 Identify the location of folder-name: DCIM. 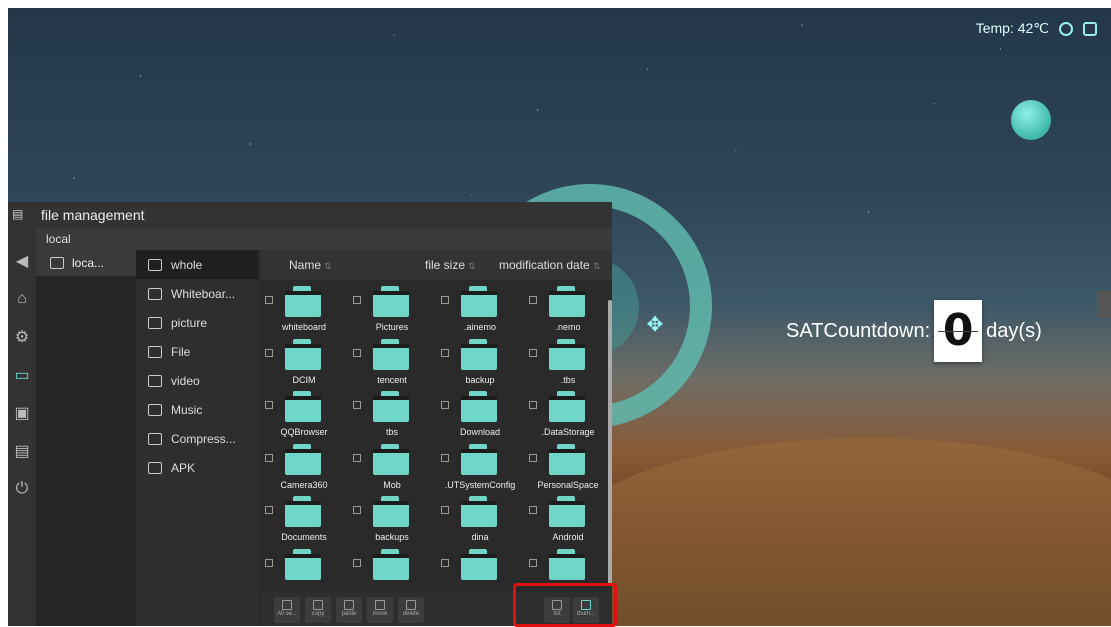
(304, 379).